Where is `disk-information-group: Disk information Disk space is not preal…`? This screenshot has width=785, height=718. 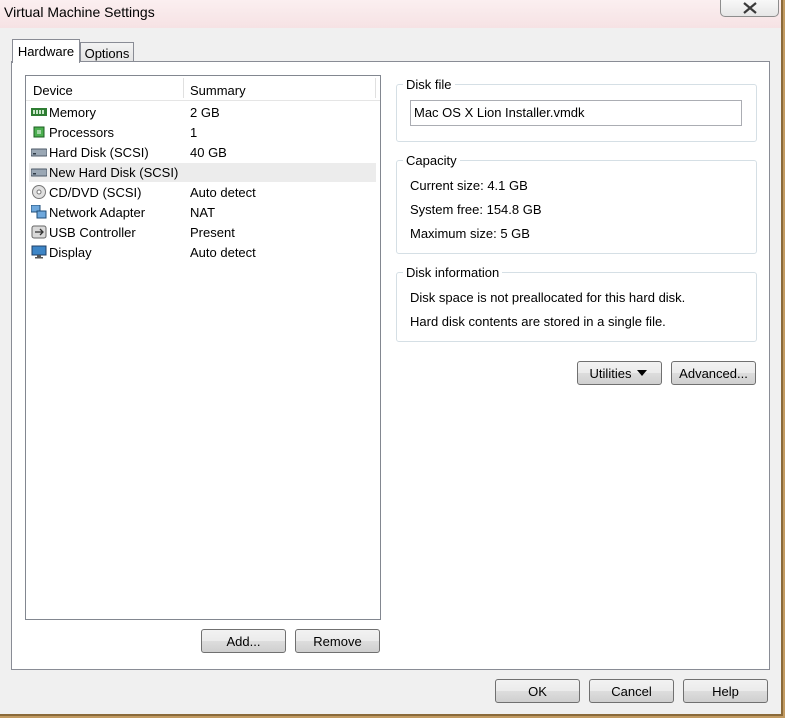
disk-information-group: Disk information Disk space is not preal… is located at coordinates (576, 303).